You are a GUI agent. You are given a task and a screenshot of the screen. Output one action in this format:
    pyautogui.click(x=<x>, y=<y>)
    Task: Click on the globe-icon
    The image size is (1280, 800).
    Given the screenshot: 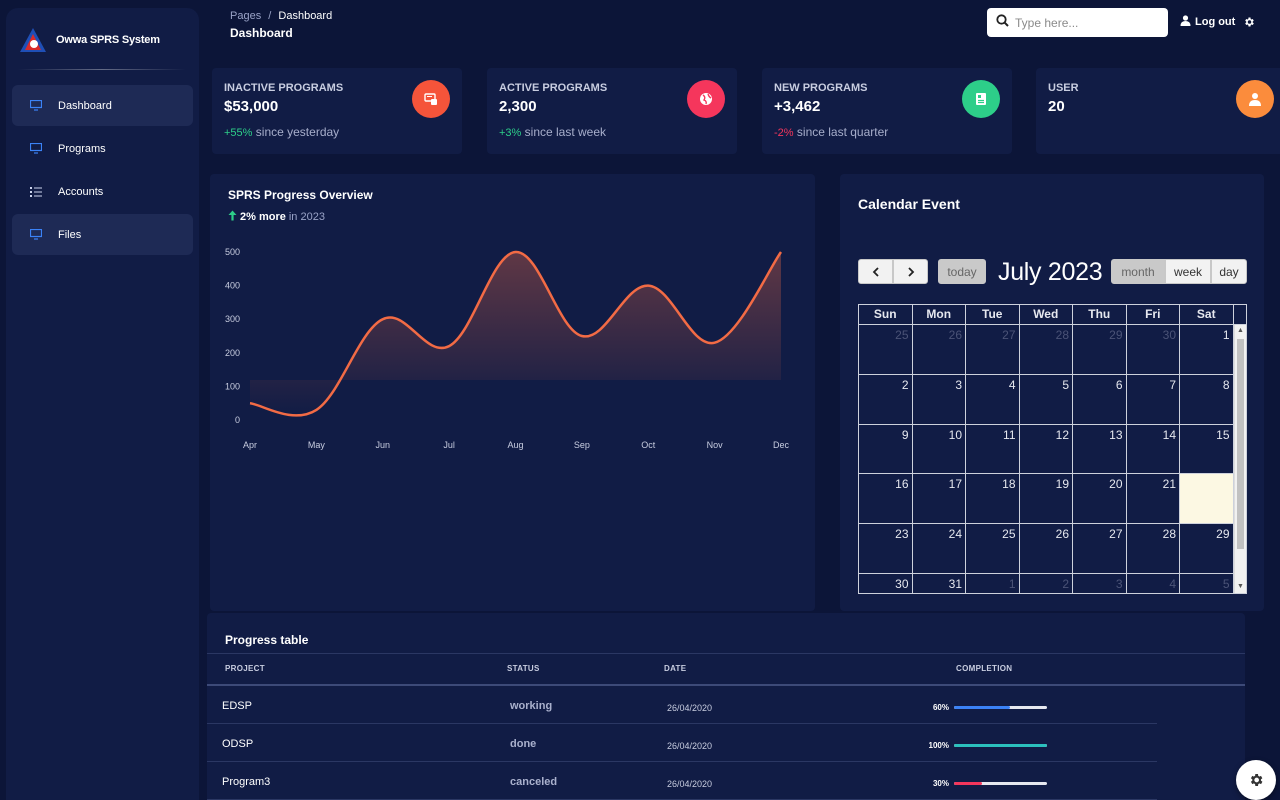 What is the action you would take?
    pyautogui.click(x=706, y=99)
    